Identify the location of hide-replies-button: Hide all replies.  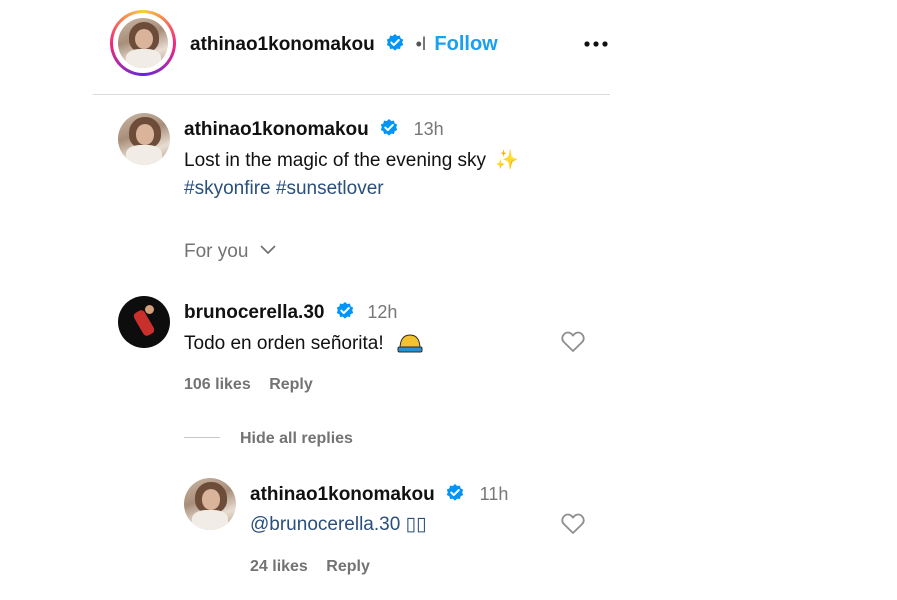
(296, 439).